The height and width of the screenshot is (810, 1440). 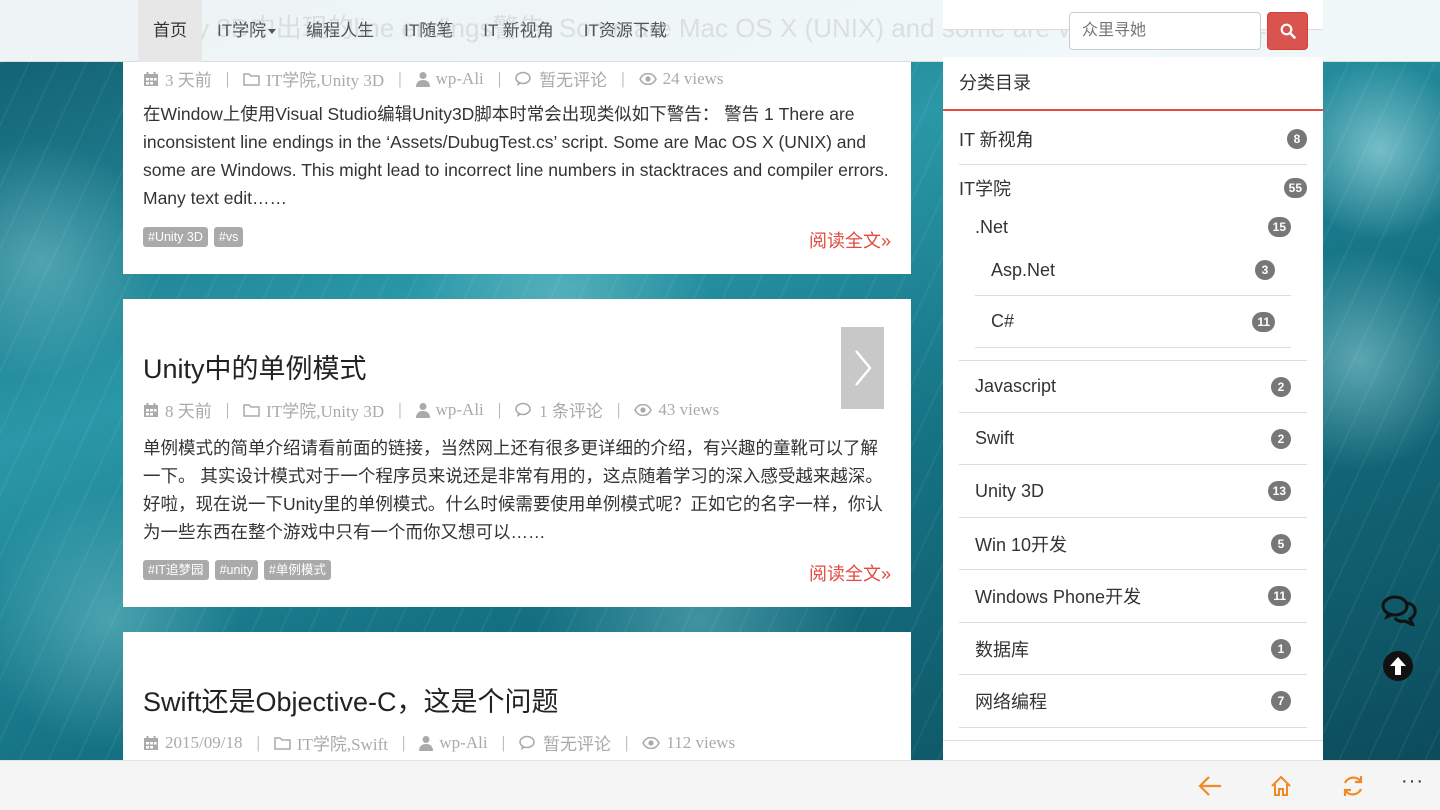 I want to click on tag: #单例模式, so click(x=297, y=570).